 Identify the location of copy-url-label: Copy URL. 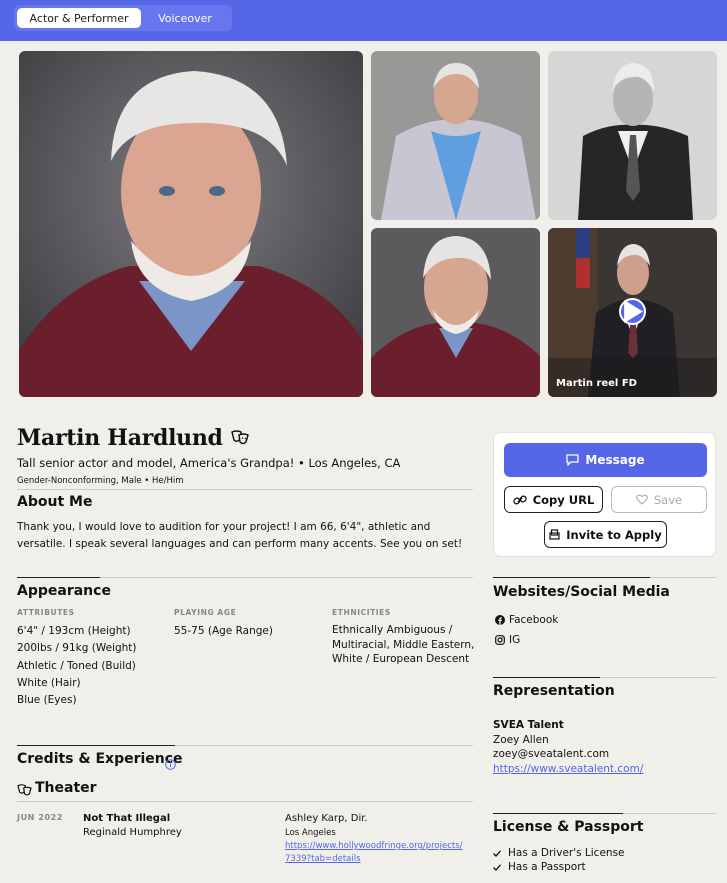
(563, 499).